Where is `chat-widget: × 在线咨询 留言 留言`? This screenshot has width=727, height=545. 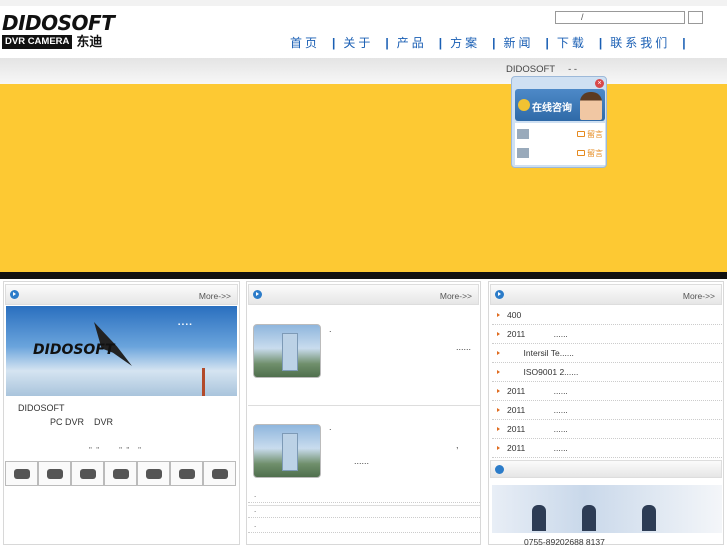
chat-widget: × 在线咨询 留言 留言 is located at coordinates (559, 122).